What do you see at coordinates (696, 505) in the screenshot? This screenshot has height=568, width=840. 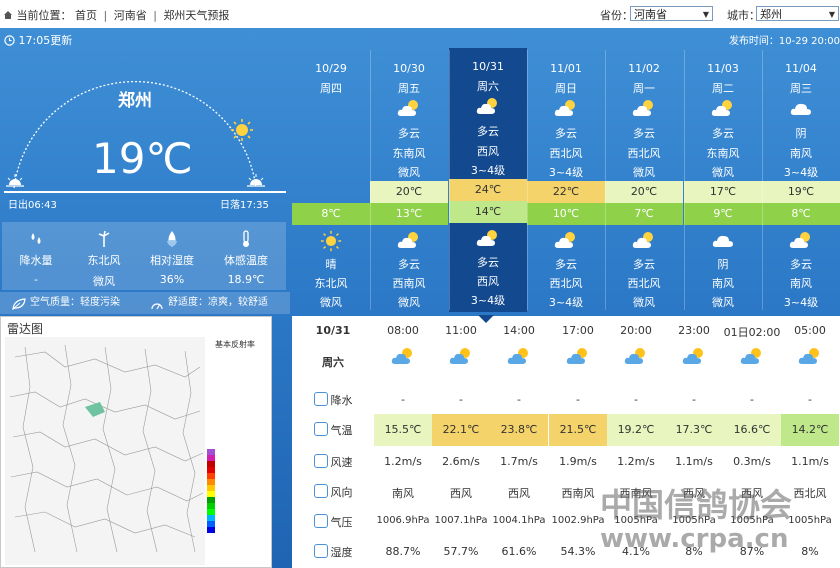 I see `watermark-title: 中国信鸽协会` at bounding box center [696, 505].